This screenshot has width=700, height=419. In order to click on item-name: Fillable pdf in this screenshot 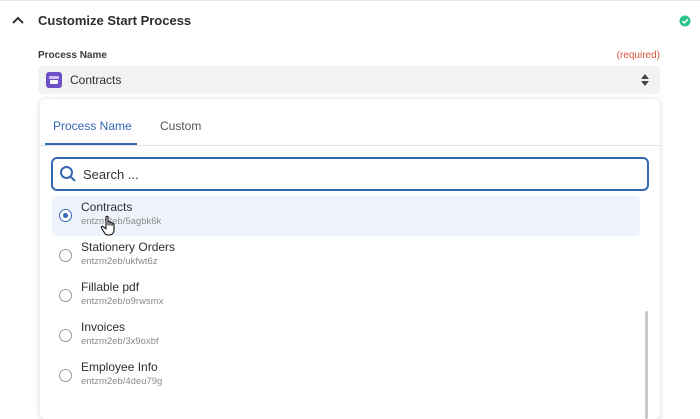, I will do `click(110, 287)`.